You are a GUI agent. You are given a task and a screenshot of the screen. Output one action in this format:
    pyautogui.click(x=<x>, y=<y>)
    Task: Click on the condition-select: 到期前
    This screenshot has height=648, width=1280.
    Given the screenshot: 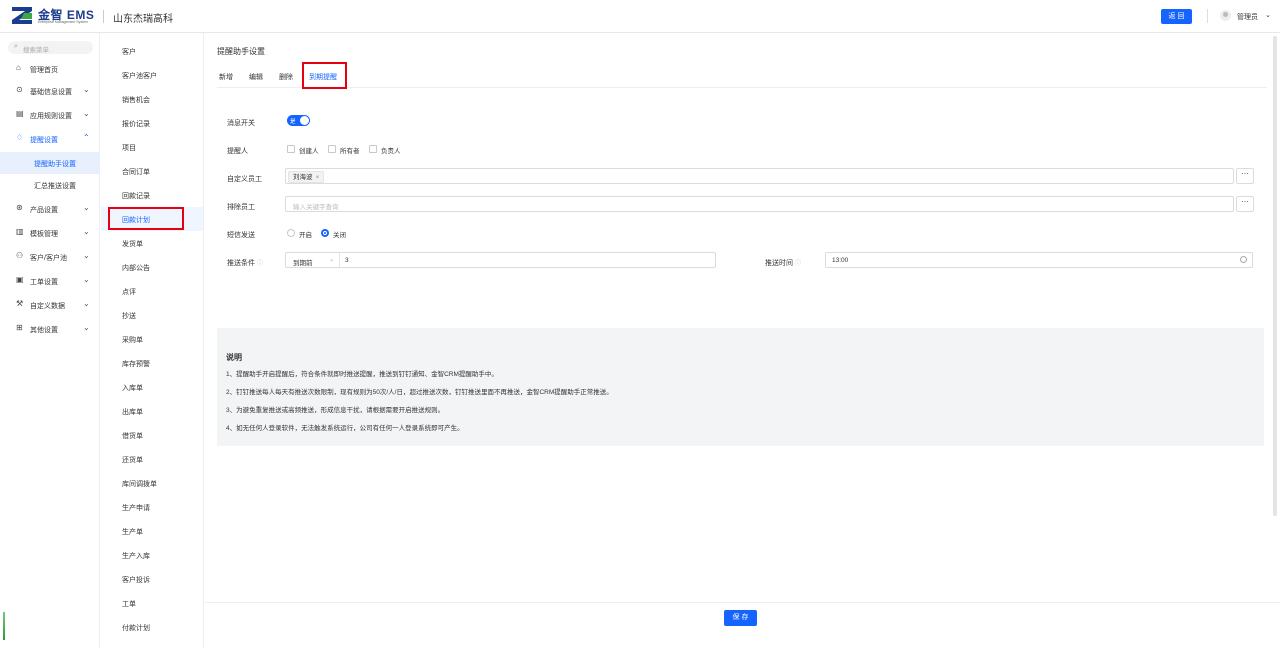 What is the action you would take?
    pyautogui.click(x=303, y=262)
    